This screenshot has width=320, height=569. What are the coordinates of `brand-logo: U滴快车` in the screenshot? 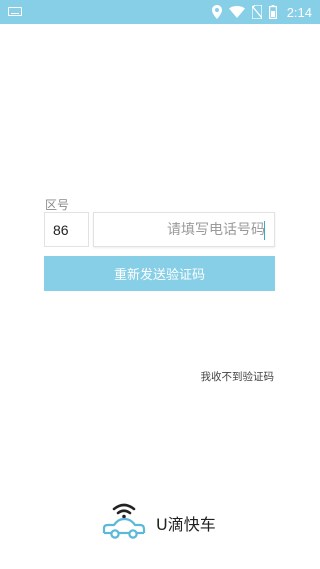 It's located at (158, 521).